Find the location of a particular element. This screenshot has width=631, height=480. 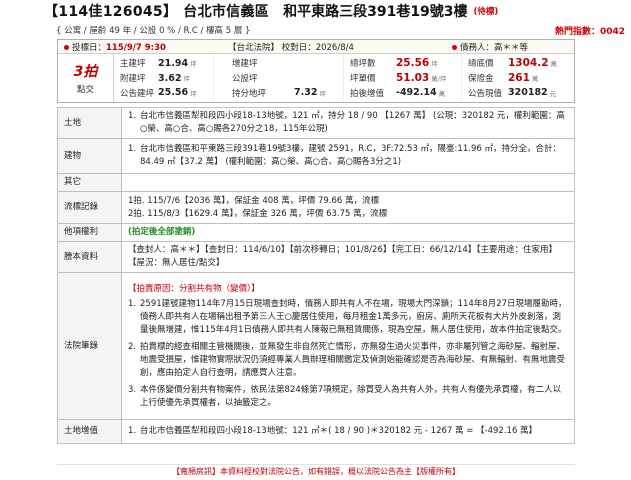

field-label: 持分地坪 is located at coordinates (249, 93).